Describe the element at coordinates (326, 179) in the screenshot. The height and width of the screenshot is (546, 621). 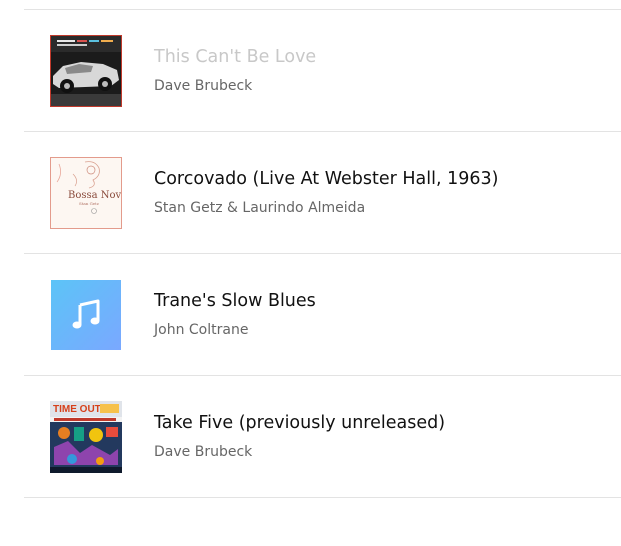
I see `track-title: Corcovado (Live At Webster Hall, 1963)` at that location.